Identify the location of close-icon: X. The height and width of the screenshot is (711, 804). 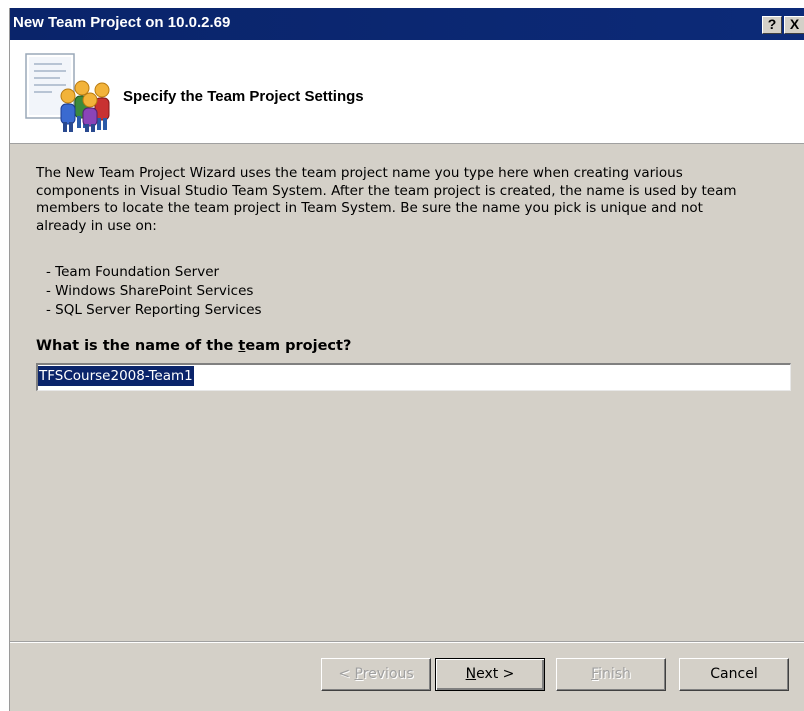
(794, 24).